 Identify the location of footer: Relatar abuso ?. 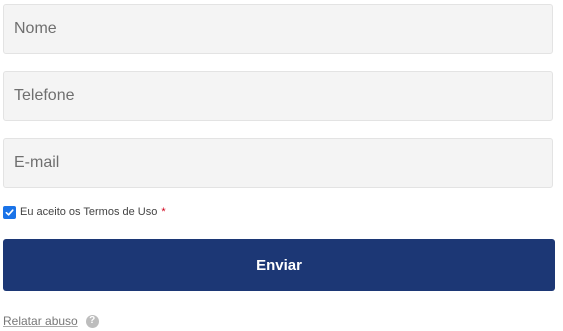
(51, 321).